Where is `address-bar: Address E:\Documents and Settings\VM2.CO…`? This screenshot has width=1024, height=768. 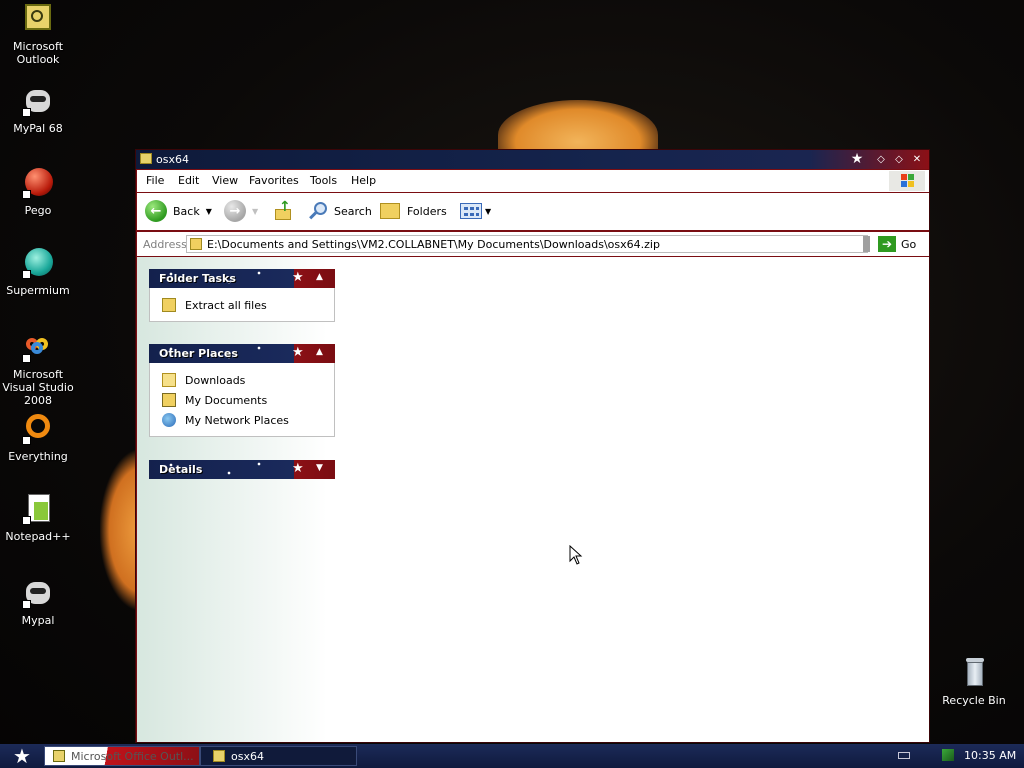 address-bar: Address E:\Documents and Settings\VM2.CO… is located at coordinates (533, 244).